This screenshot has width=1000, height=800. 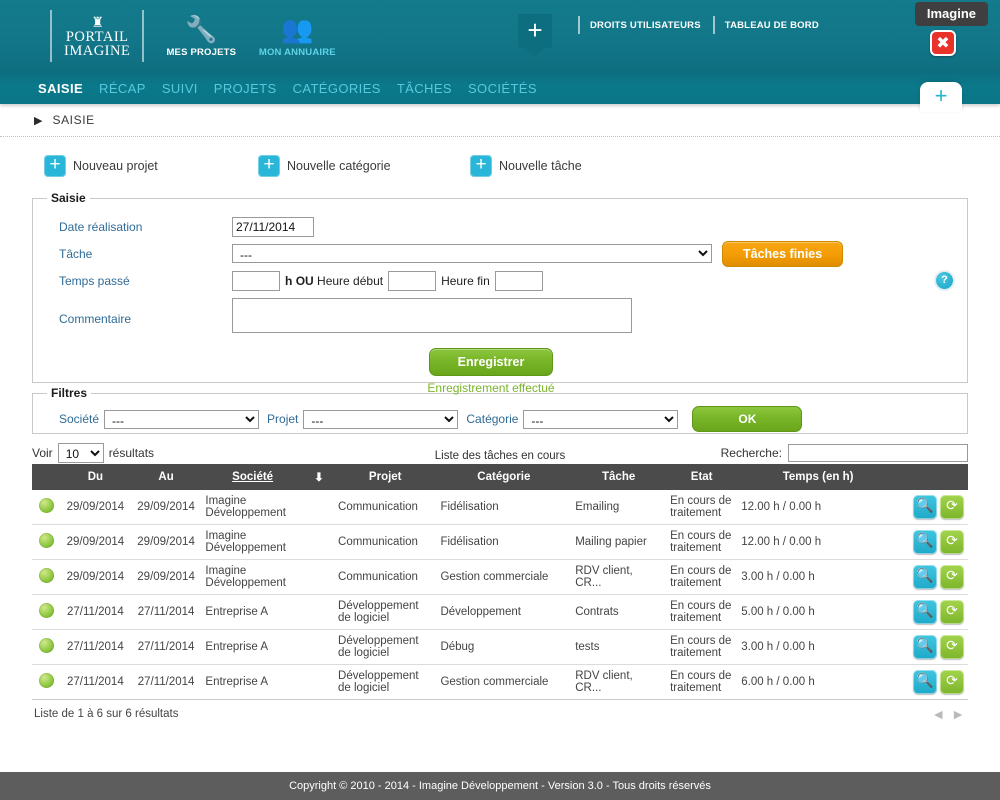 I want to click on commentaire-textarea, so click(x=432, y=315).